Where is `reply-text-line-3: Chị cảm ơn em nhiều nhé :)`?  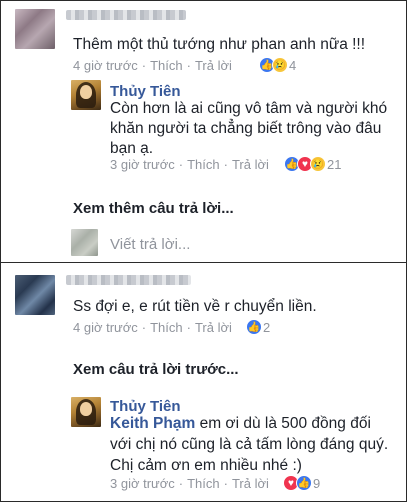 reply-text-line-3: Chị cảm ơn em nhiều nhé :) is located at coordinates (206, 465).